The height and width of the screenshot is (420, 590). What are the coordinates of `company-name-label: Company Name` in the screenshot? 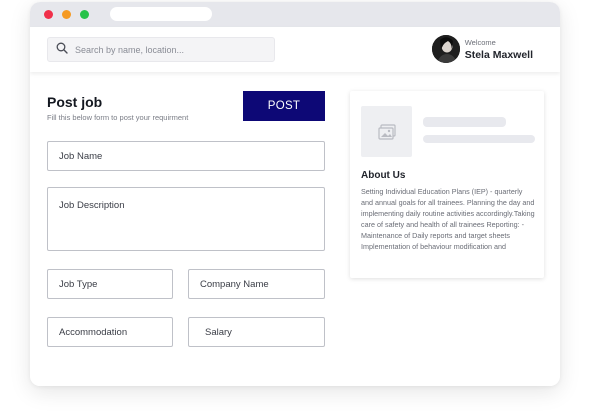 It's located at (234, 284).